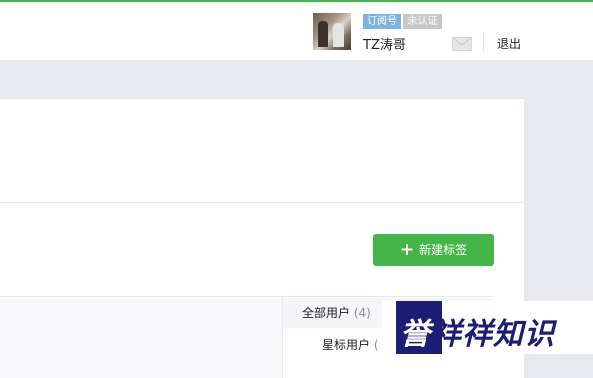 The width and height of the screenshot is (593, 378). I want to click on watermark-text: 誉祥祥知识, so click(477, 334).